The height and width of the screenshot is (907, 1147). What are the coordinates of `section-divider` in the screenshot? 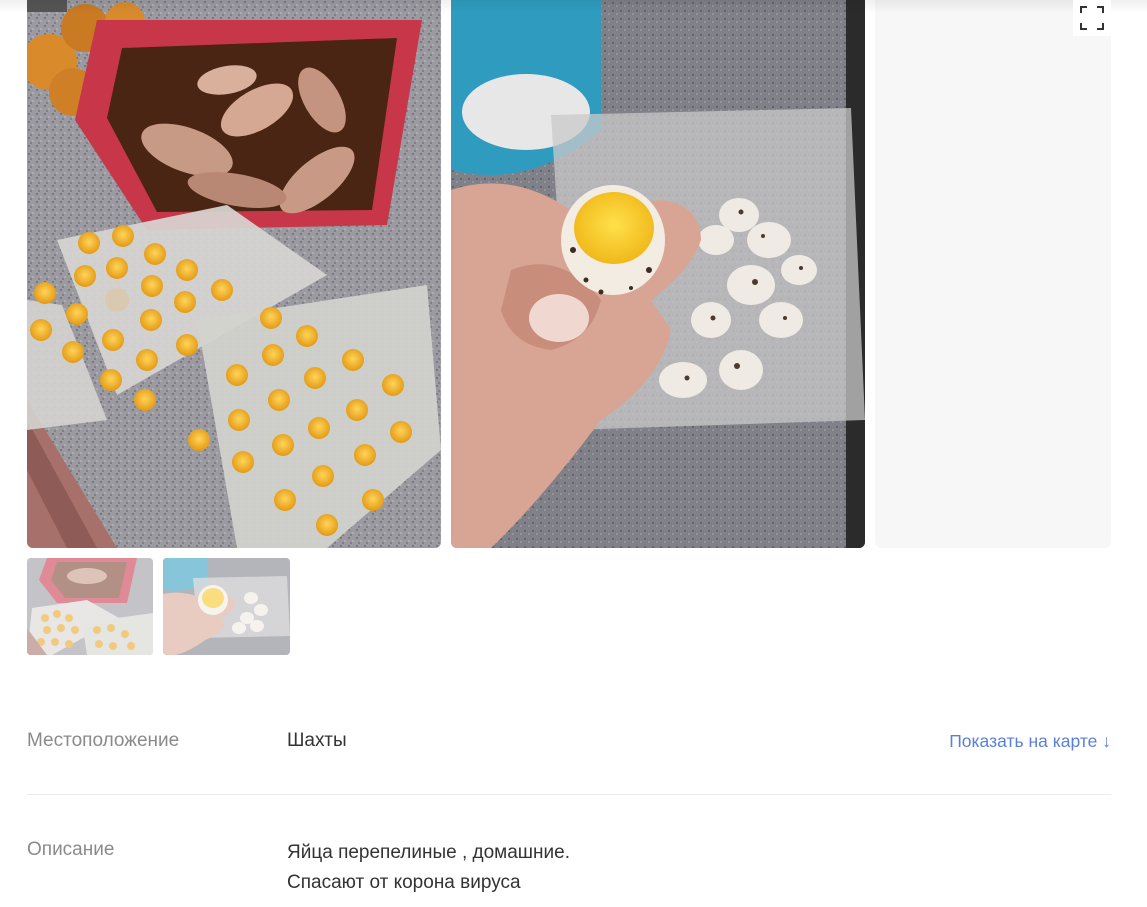 It's located at (569, 794).